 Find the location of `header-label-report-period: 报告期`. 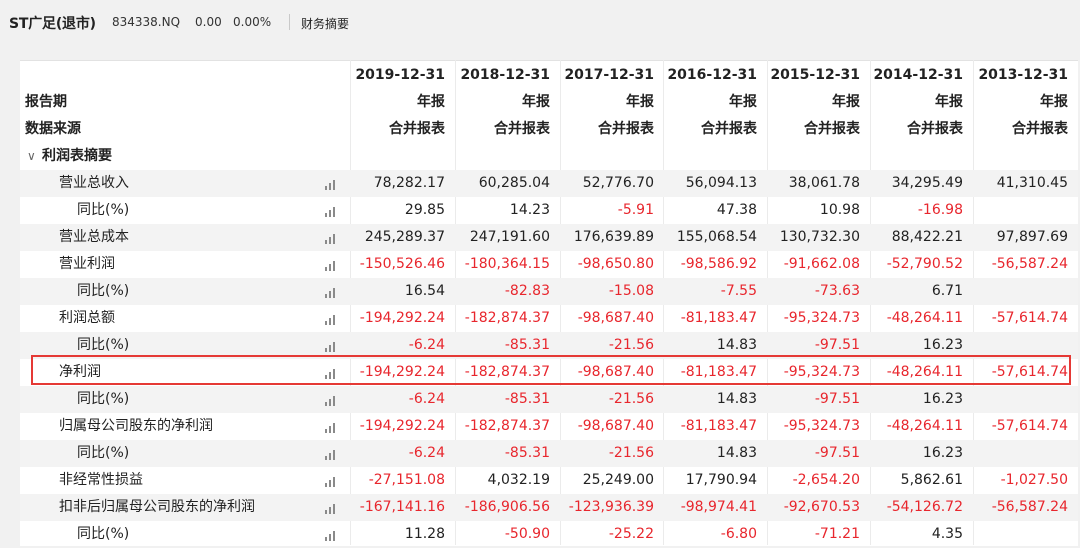

header-label-report-period: 报告期 is located at coordinates (46, 102).